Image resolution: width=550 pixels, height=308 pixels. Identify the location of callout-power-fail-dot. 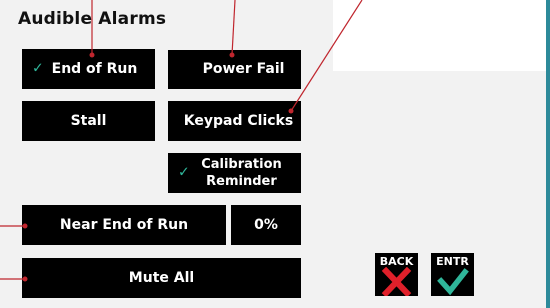
(232, 55).